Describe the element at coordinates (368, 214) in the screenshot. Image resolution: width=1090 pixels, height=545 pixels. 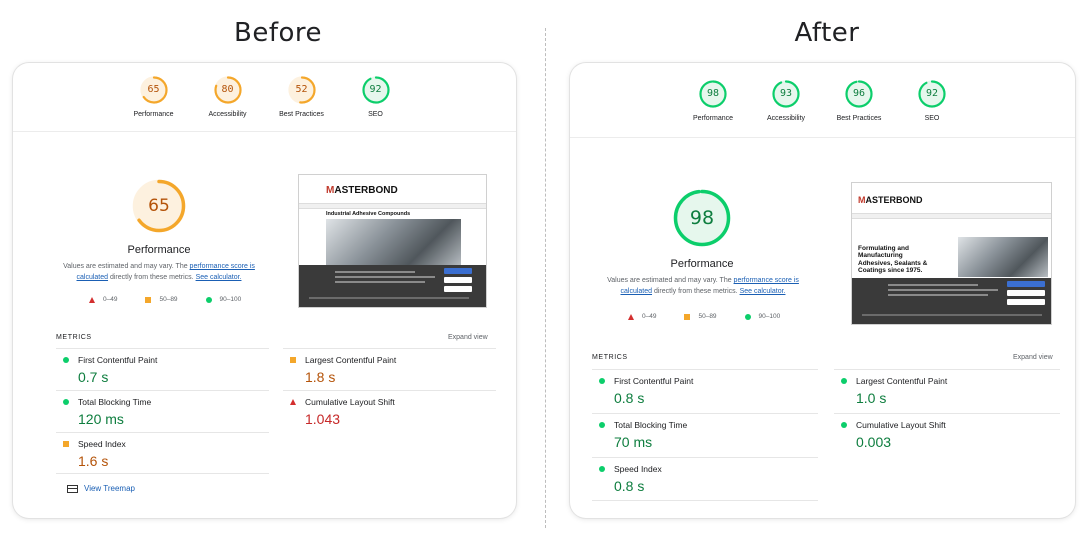
I see `site-hero-heading: Industrial Adhesive Compounds` at that location.